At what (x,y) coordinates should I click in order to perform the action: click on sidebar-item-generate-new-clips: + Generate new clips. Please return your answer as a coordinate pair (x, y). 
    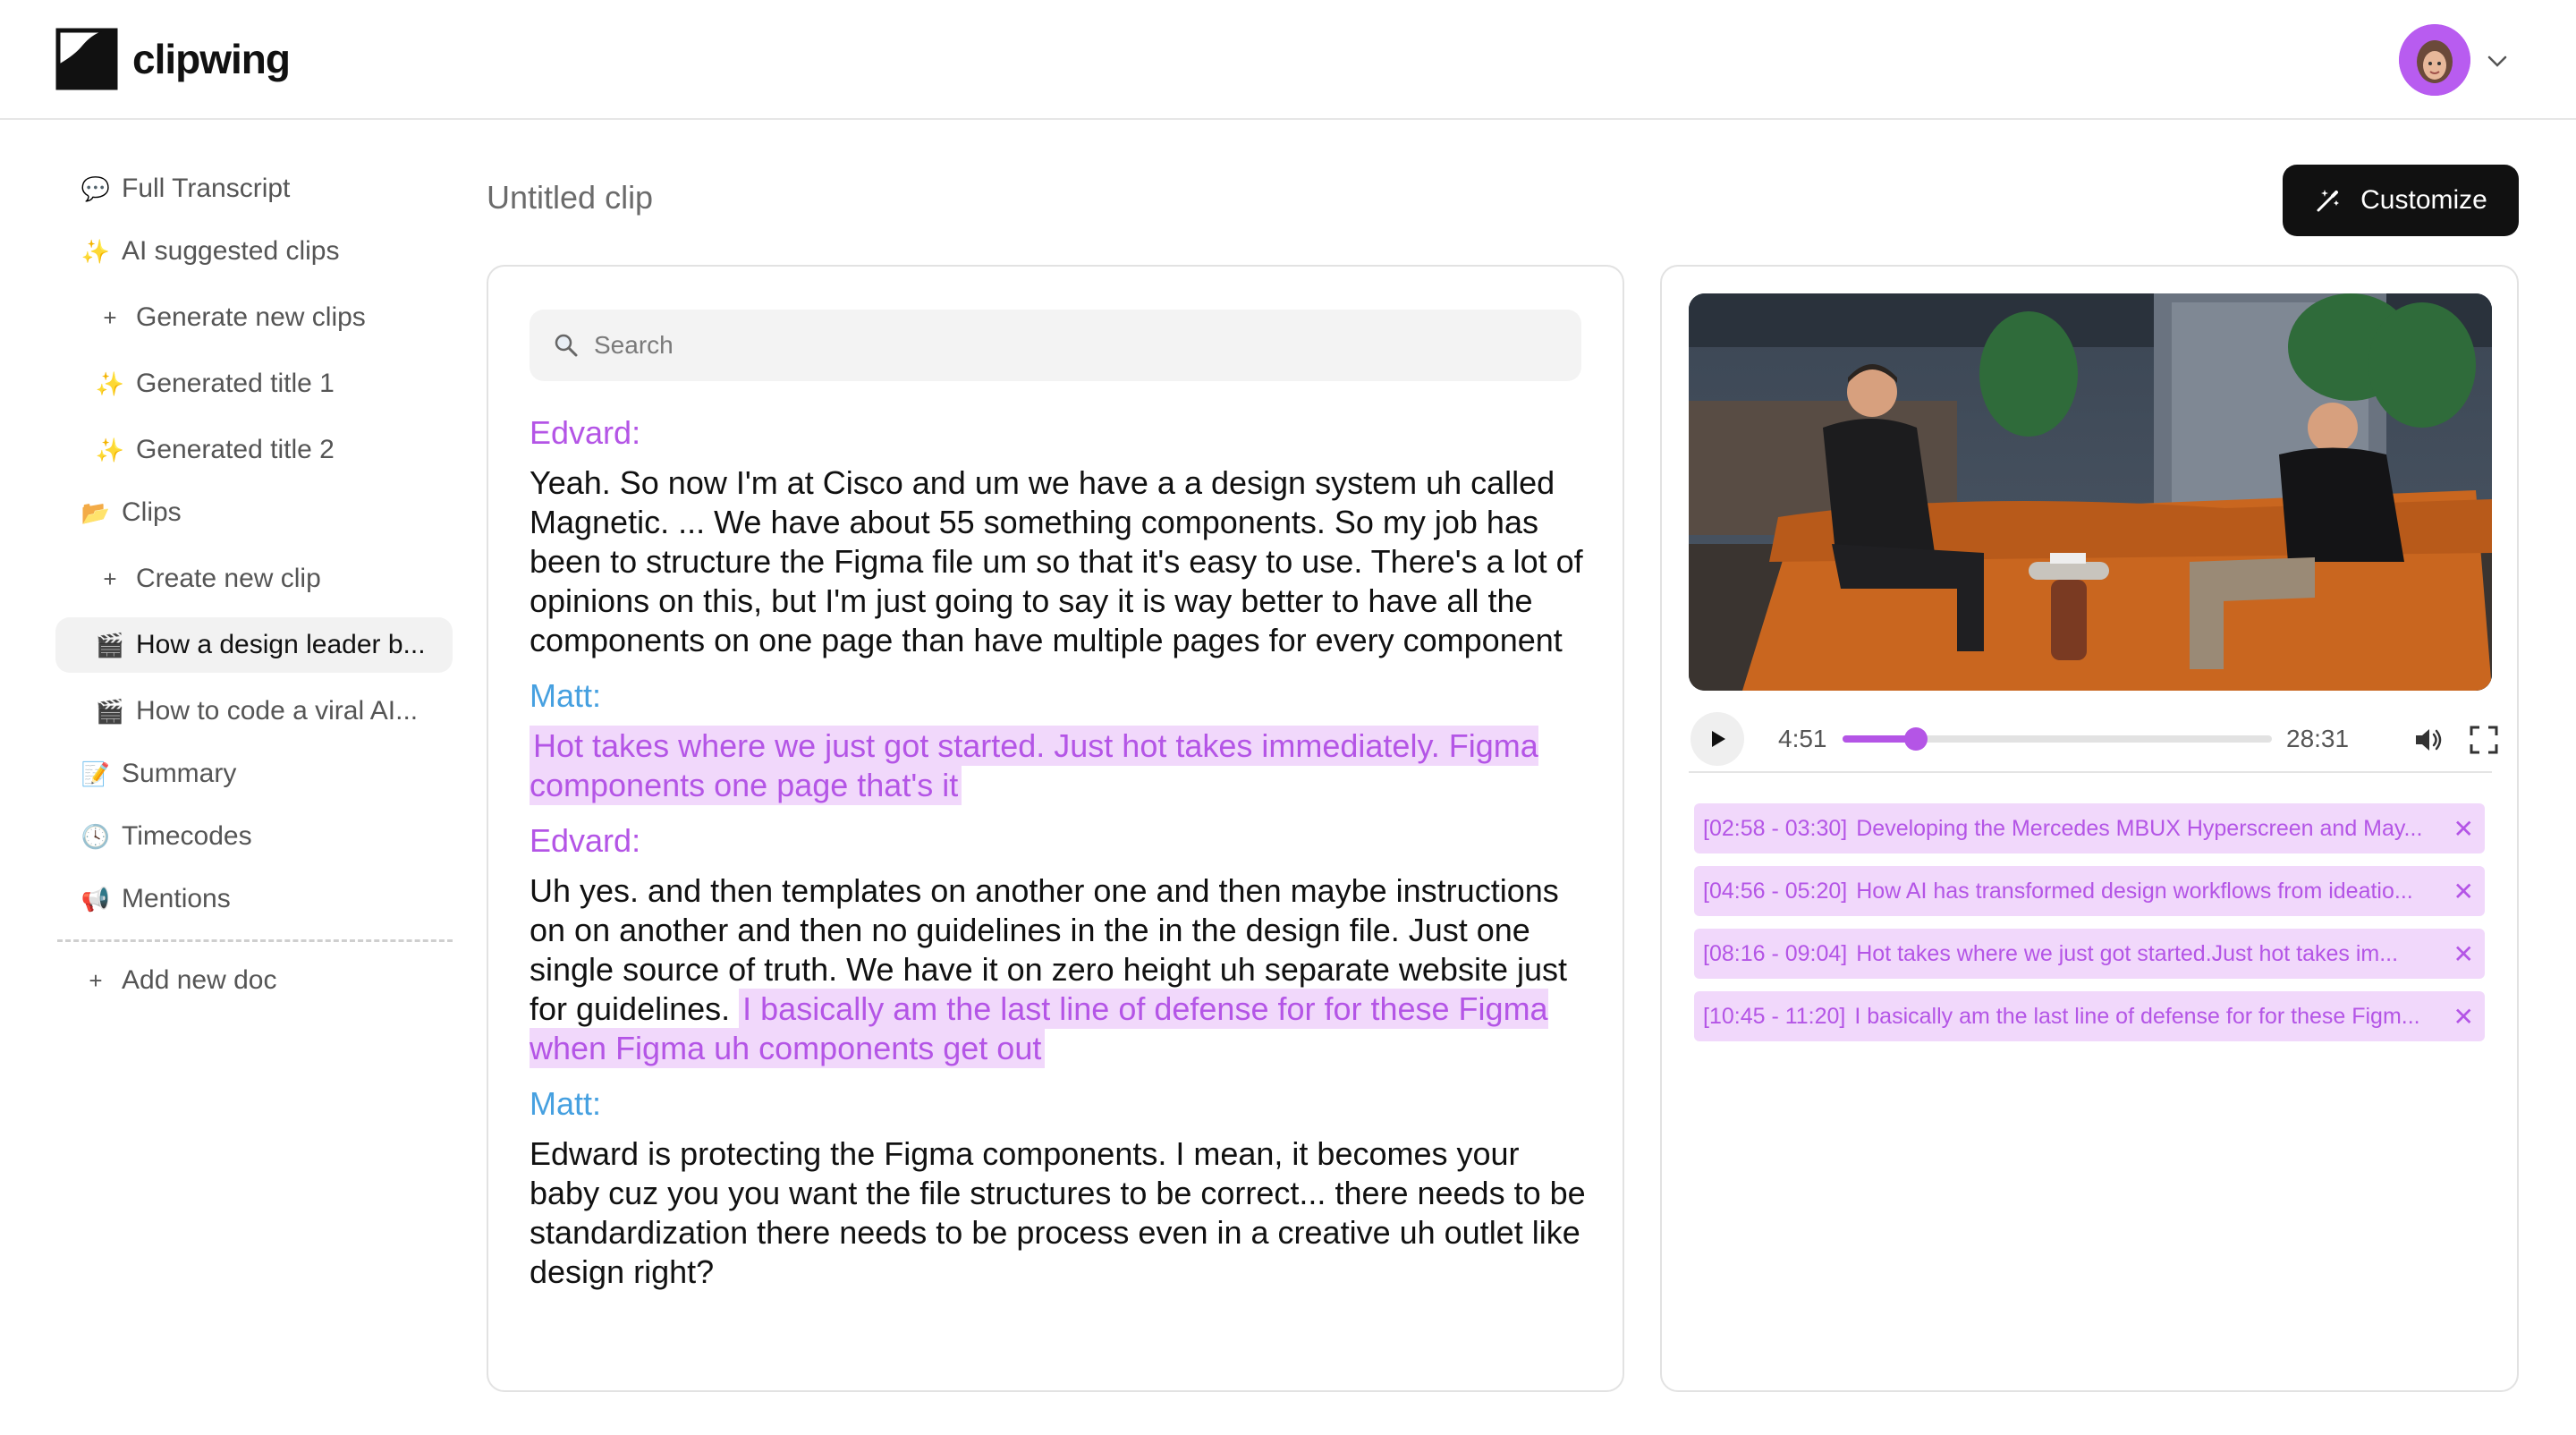
    Looking at the image, I should click on (254, 317).